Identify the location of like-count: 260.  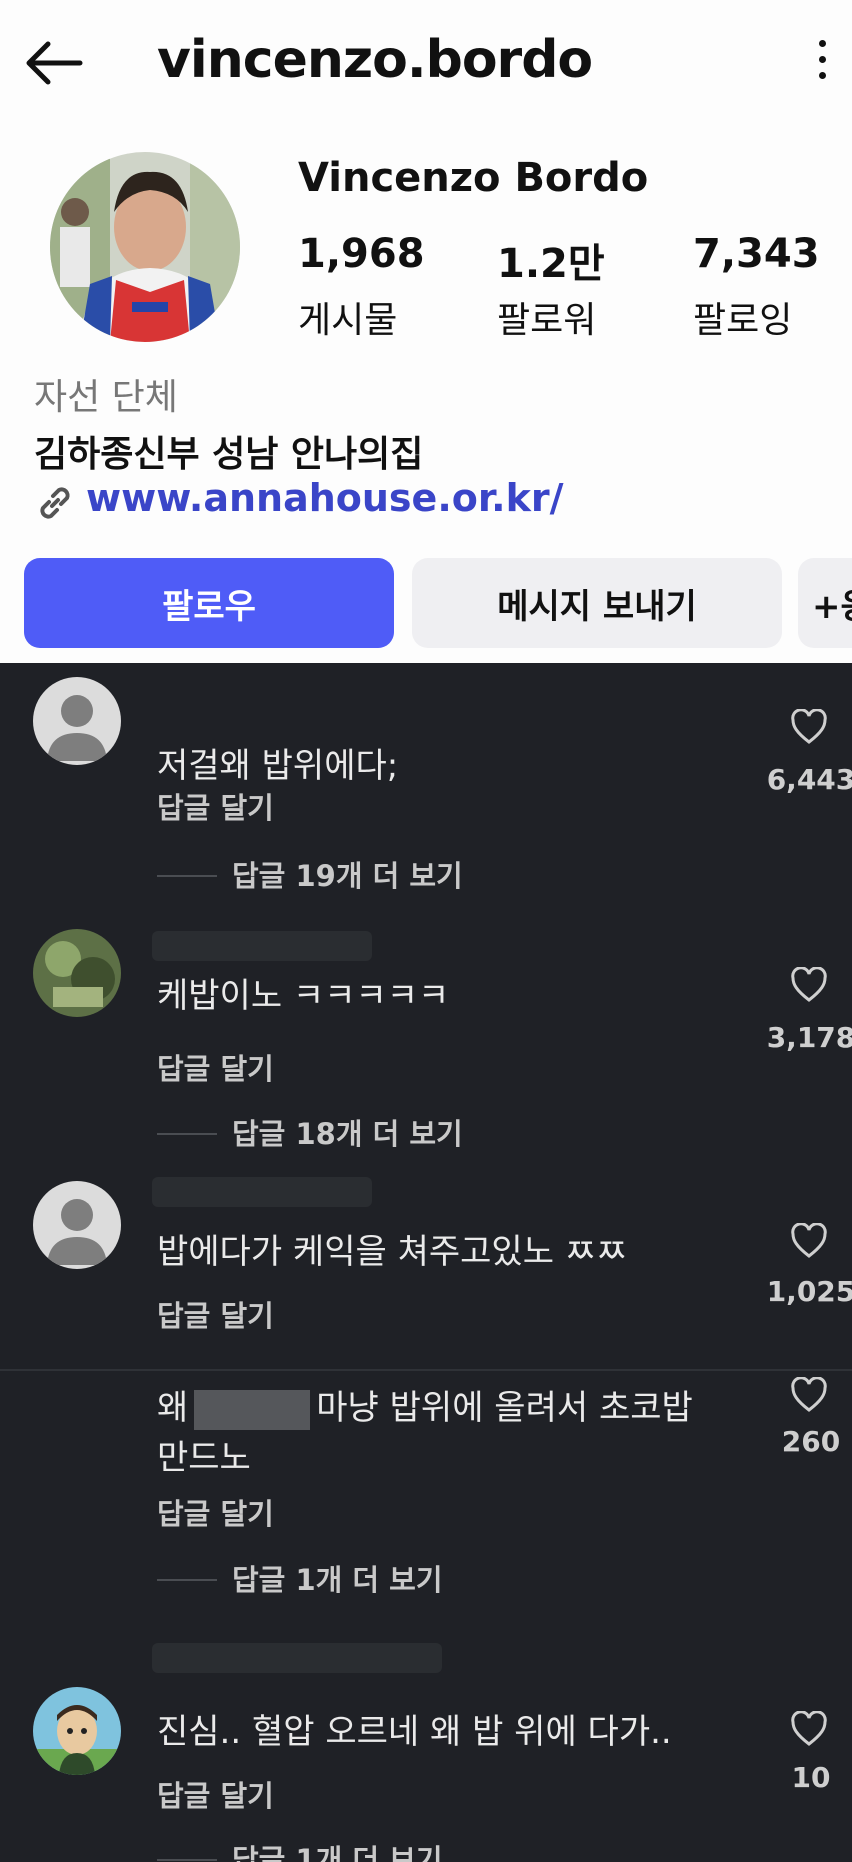
(811, 1441).